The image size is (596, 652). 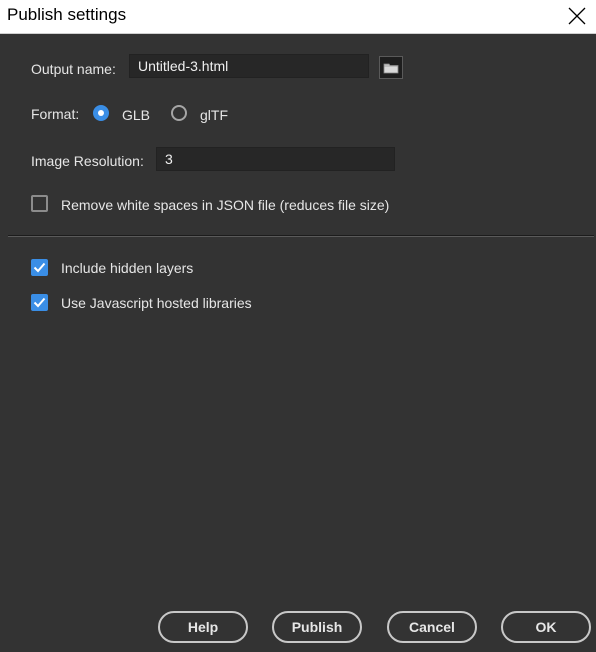 I want to click on browse-folder-button, so click(x=391, y=67).